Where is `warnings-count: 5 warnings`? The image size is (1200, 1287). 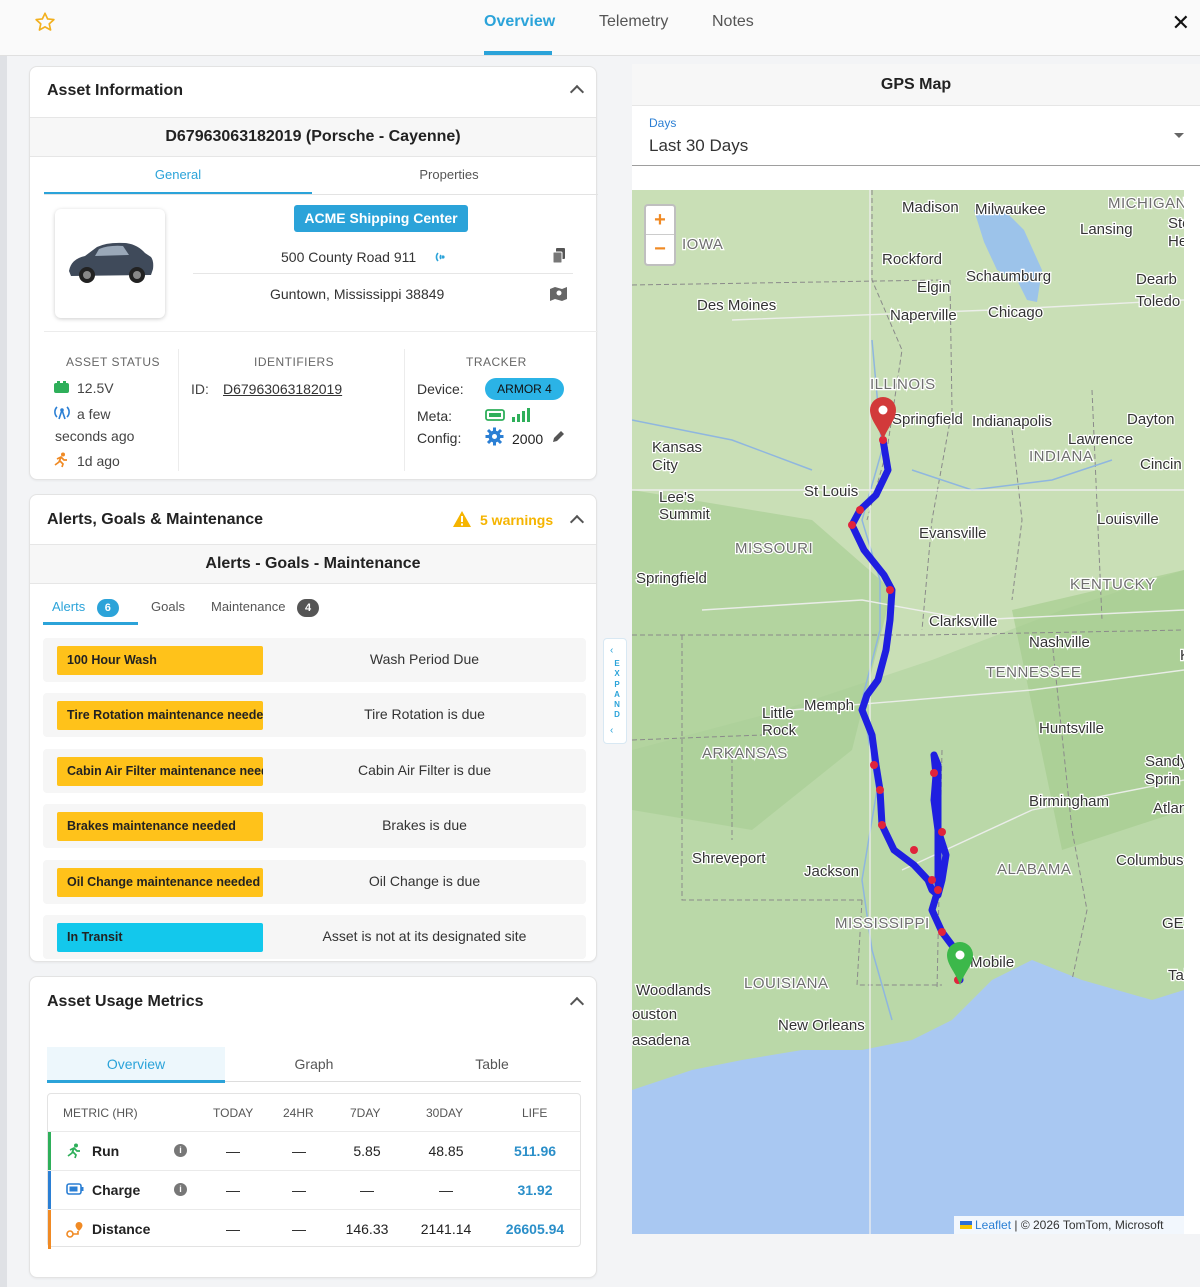
warnings-count: 5 warnings is located at coordinates (516, 520).